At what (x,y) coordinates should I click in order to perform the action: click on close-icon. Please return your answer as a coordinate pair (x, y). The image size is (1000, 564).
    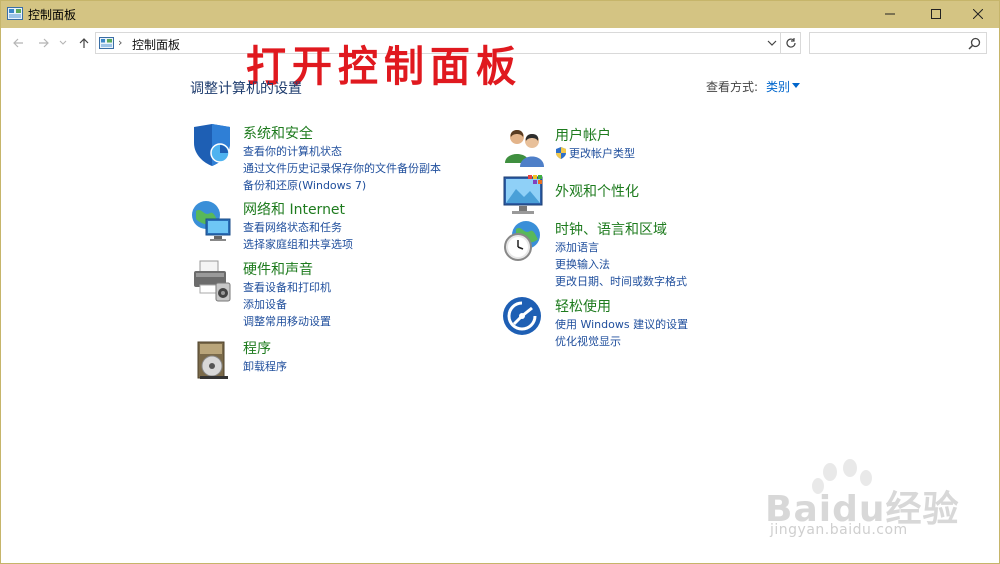
    Looking at the image, I should click on (978, 14).